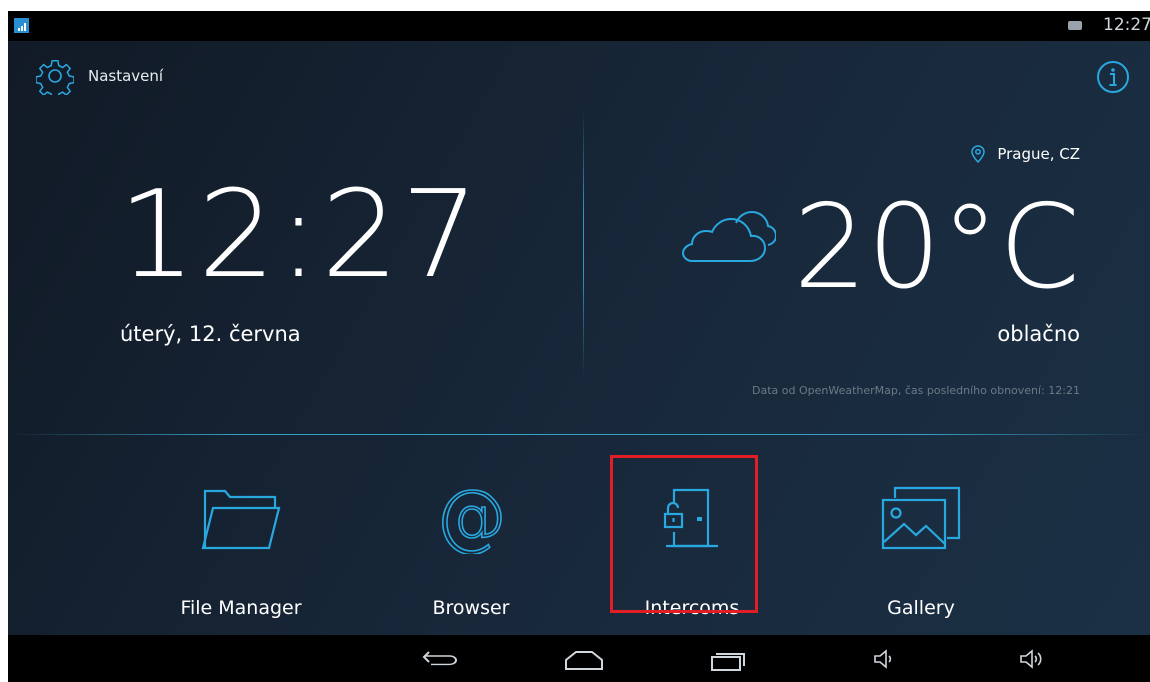  What do you see at coordinates (1075, 25) in the screenshot?
I see `notification-icon` at bounding box center [1075, 25].